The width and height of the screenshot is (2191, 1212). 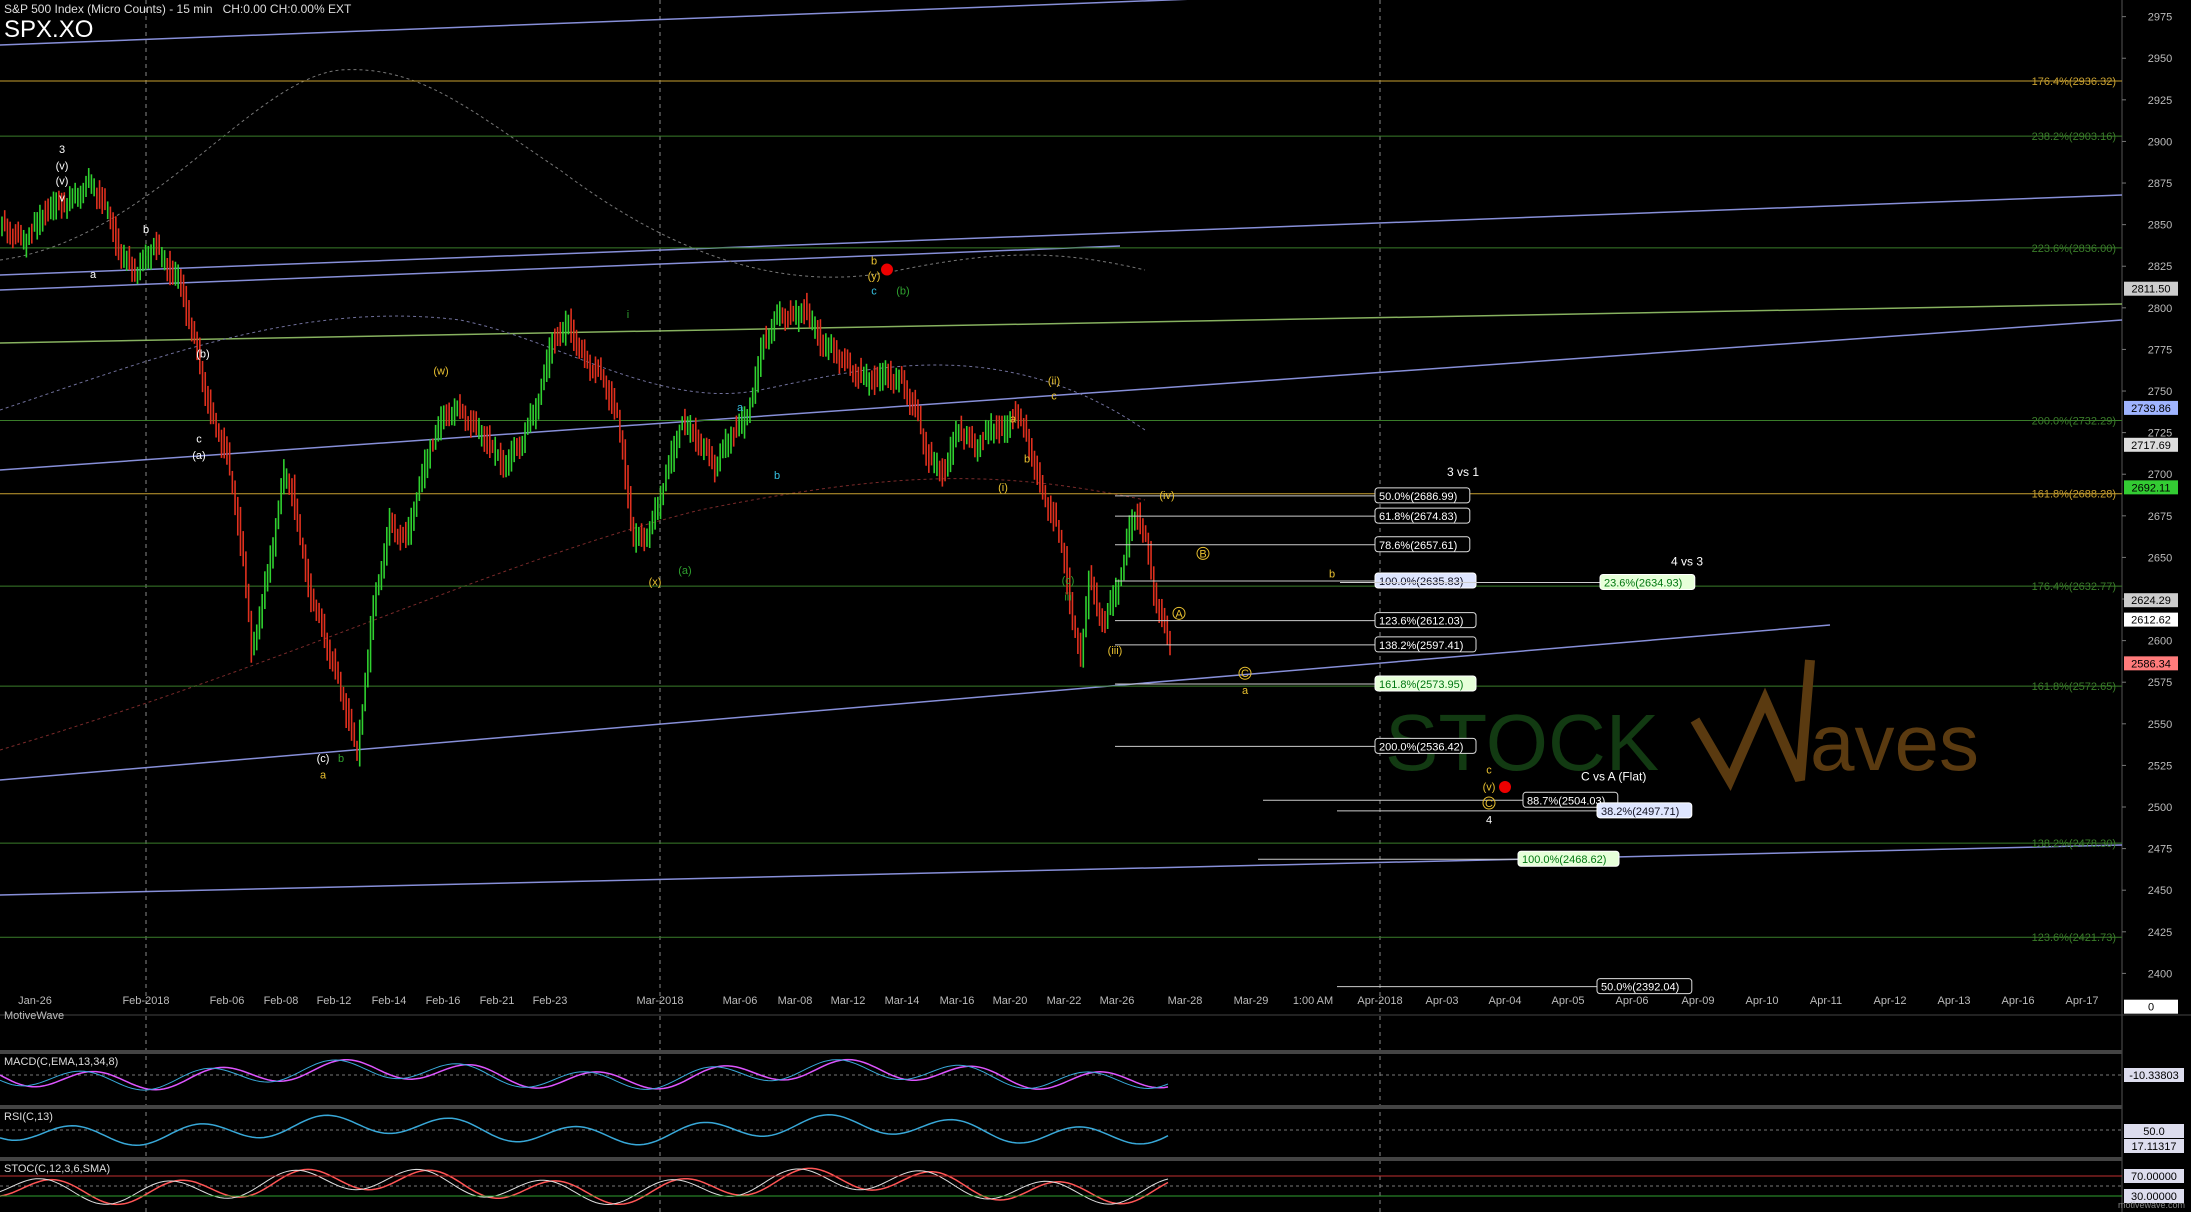 What do you see at coordinates (2160, 808) in the screenshot?
I see `y-tick-label-4: 2500` at bounding box center [2160, 808].